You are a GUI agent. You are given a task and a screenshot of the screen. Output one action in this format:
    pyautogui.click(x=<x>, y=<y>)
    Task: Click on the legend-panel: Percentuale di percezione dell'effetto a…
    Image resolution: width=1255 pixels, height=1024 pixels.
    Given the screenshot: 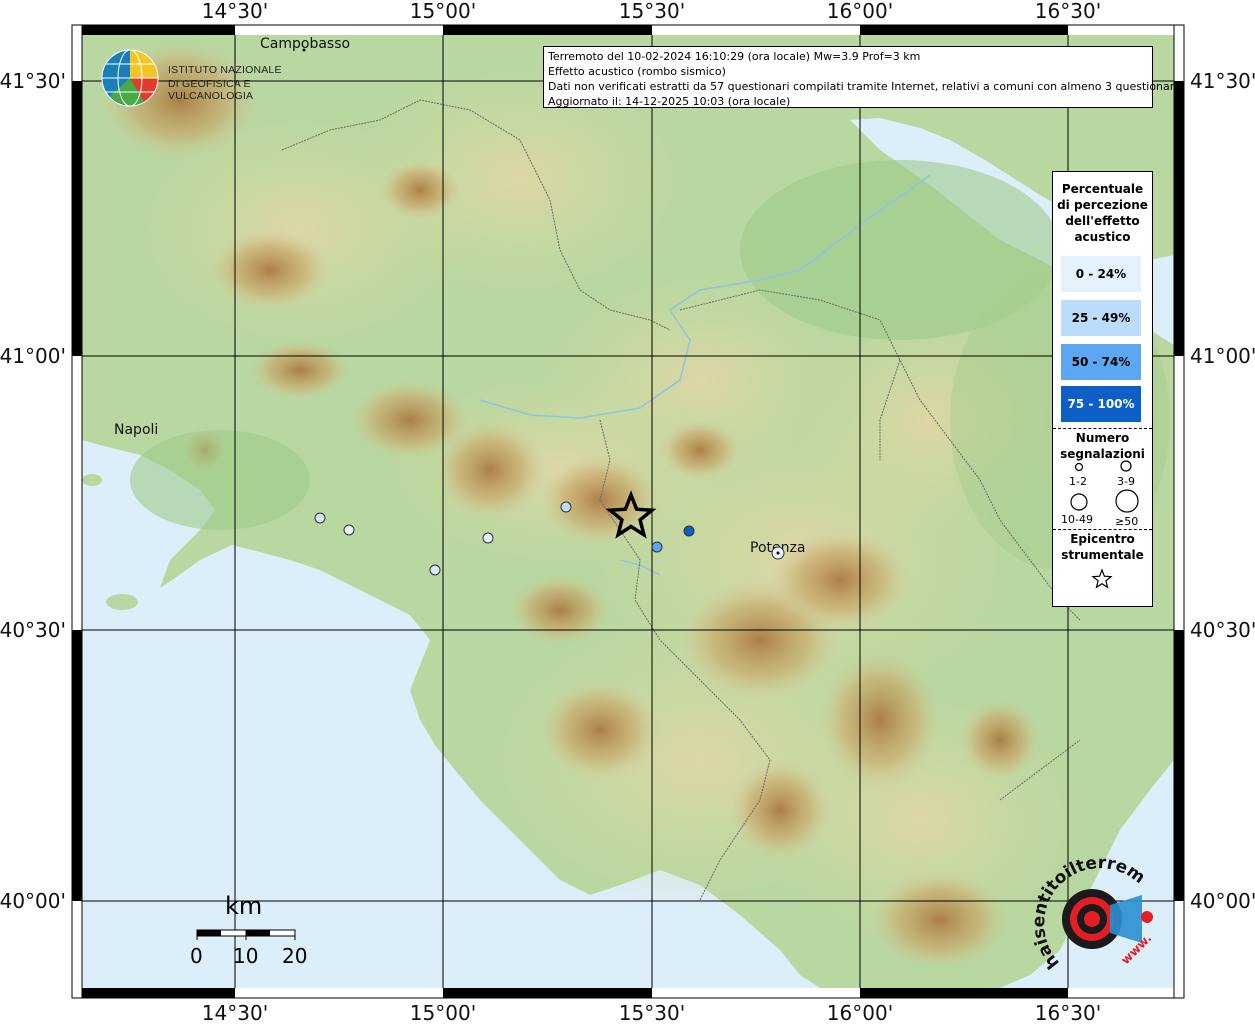 What is the action you would take?
    pyautogui.click(x=1102, y=389)
    